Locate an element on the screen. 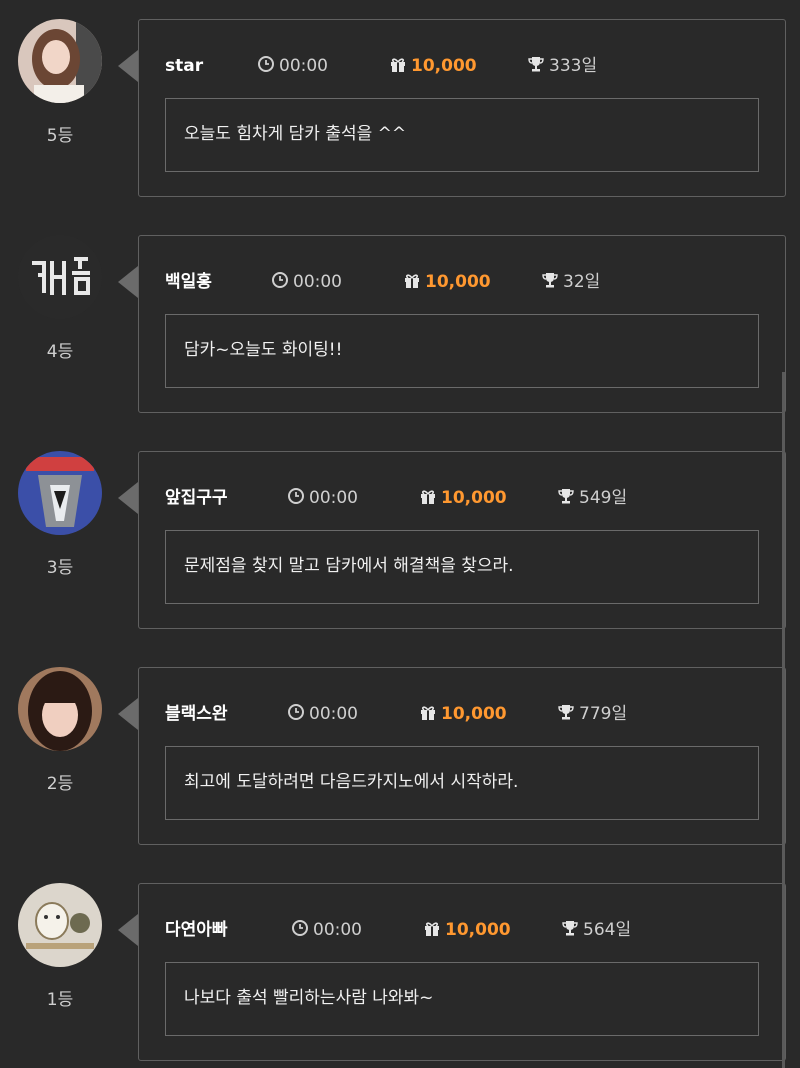 This screenshot has height=1068, width=800. card-meta: 블랙스완 00:00 10,000 779일 is located at coordinates (465, 714).